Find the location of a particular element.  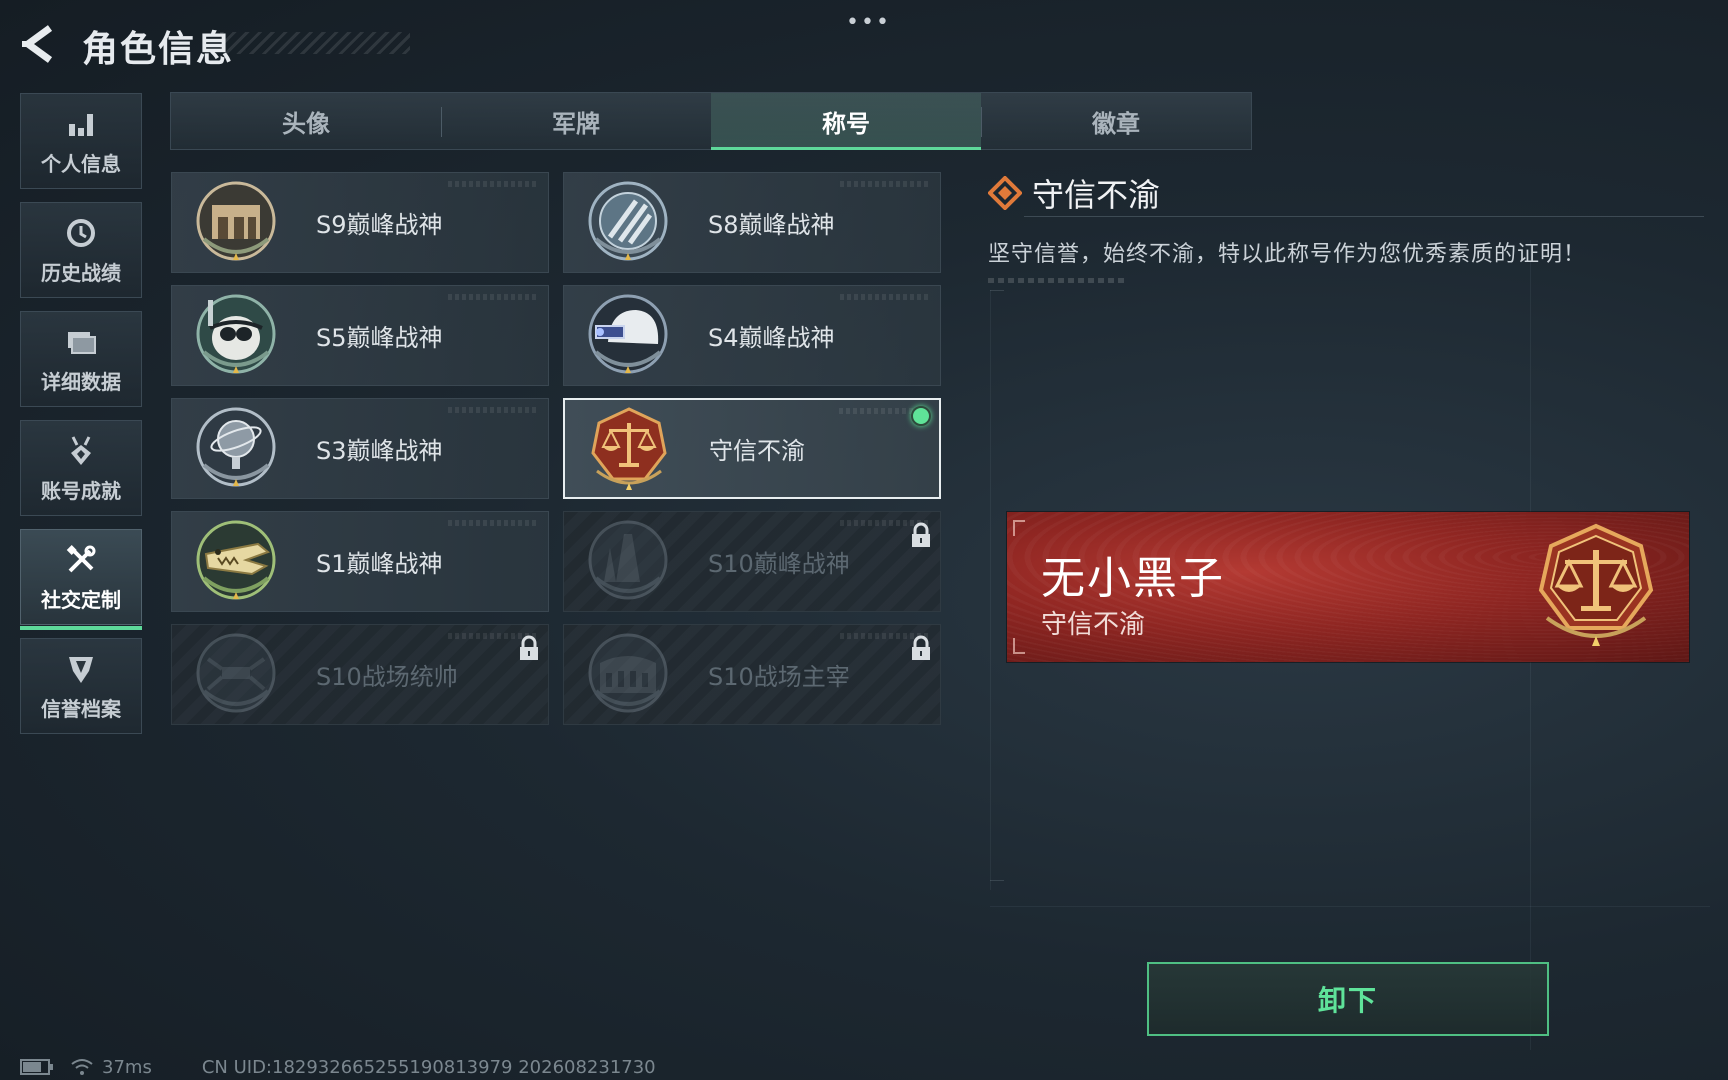

sidebar: 个人信息 历史战绩 详细数据 账号成就 社交定制 信誉档案 is located at coordinates (82, 420).